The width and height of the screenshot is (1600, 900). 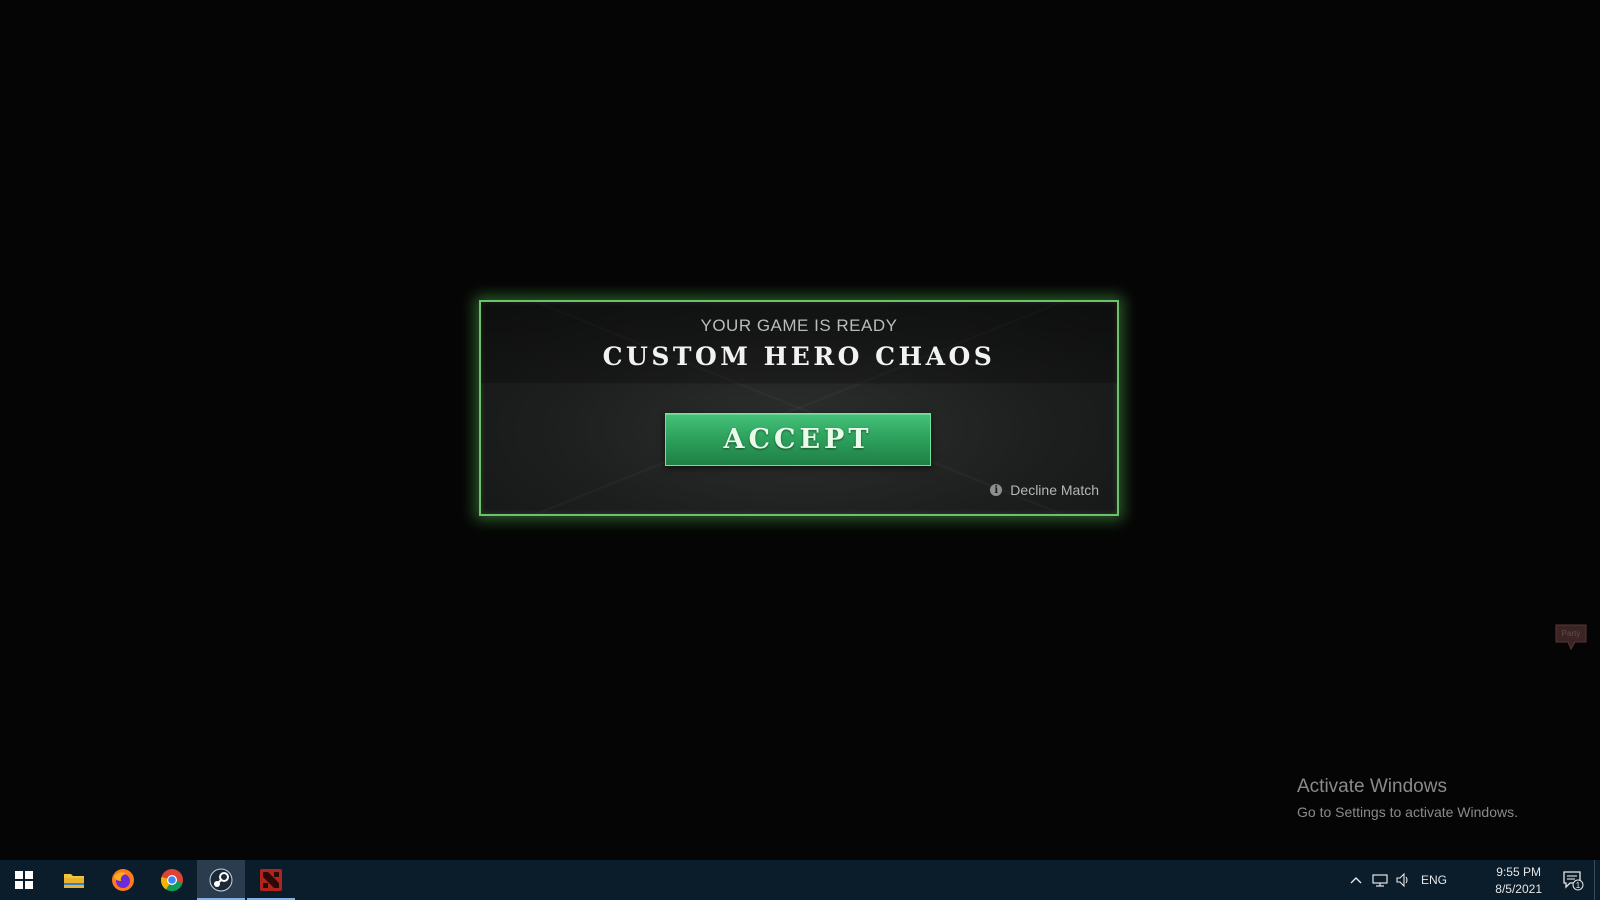 I want to click on dota2-icon, so click(x=271, y=880).